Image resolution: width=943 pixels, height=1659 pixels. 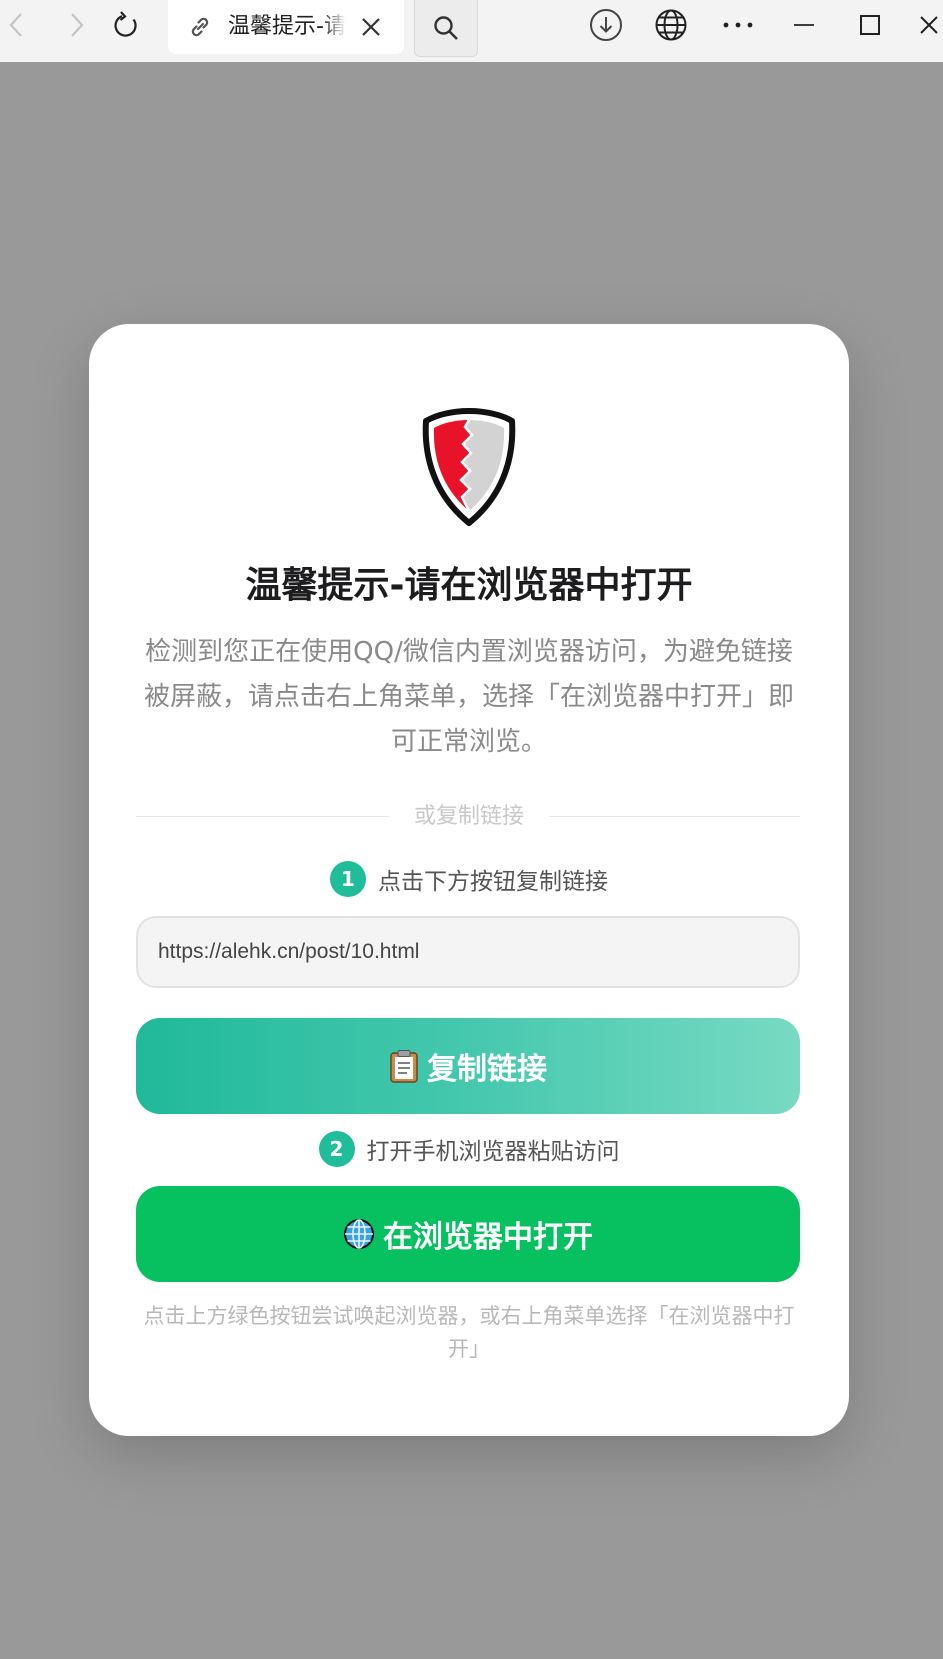 I want to click on refresh-icon, so click(x=125, y=24).